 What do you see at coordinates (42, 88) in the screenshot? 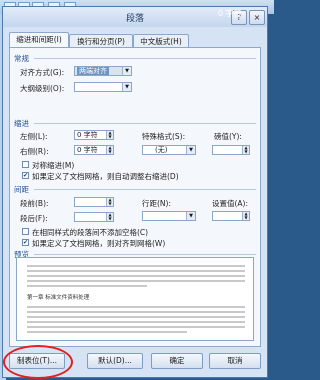
I see `outline-label: 大纲级别(O):` at bounding box center [42, 88].